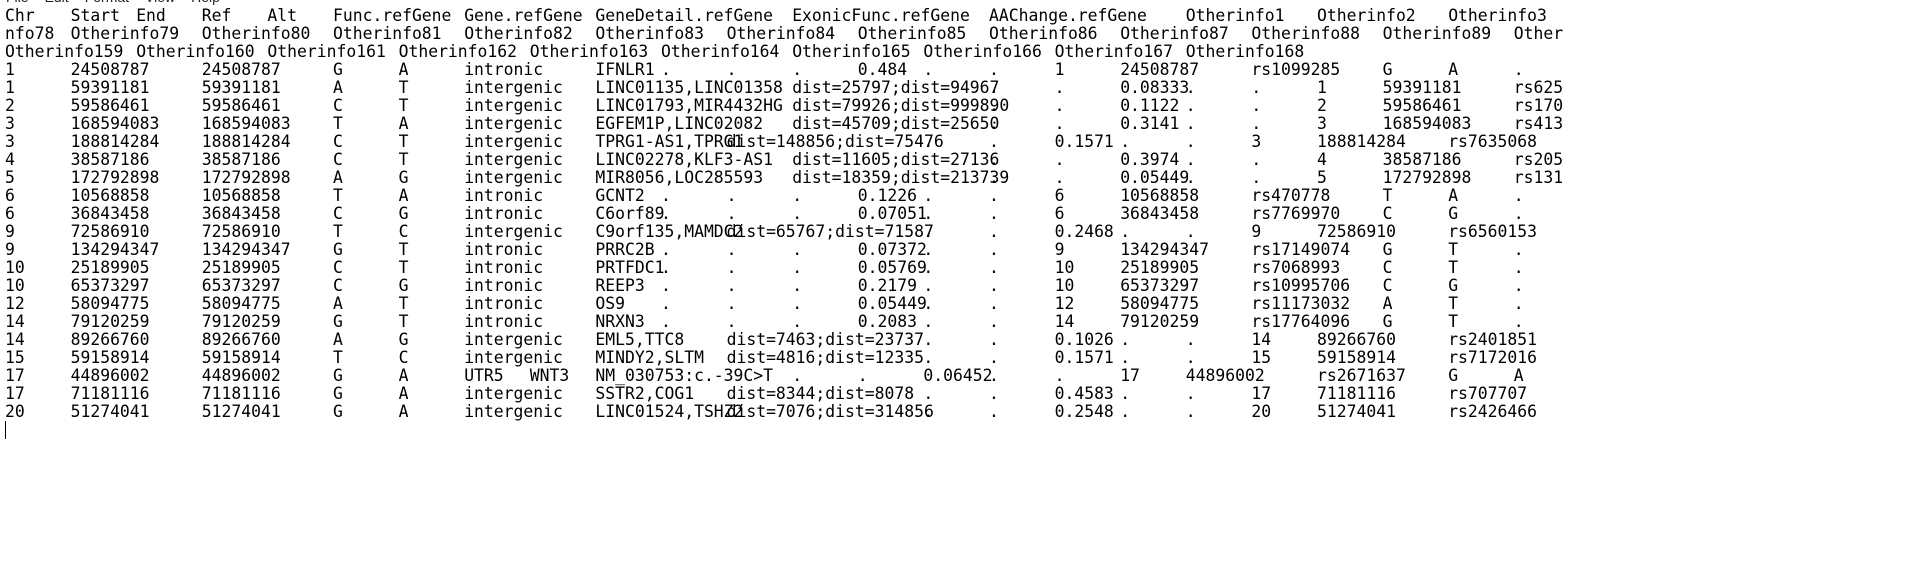 The height and width of the screenshot is (581, 1907). Describe the element at coordinates (241, 69) in the screenshot. I see `cell: 24508787` at that location.